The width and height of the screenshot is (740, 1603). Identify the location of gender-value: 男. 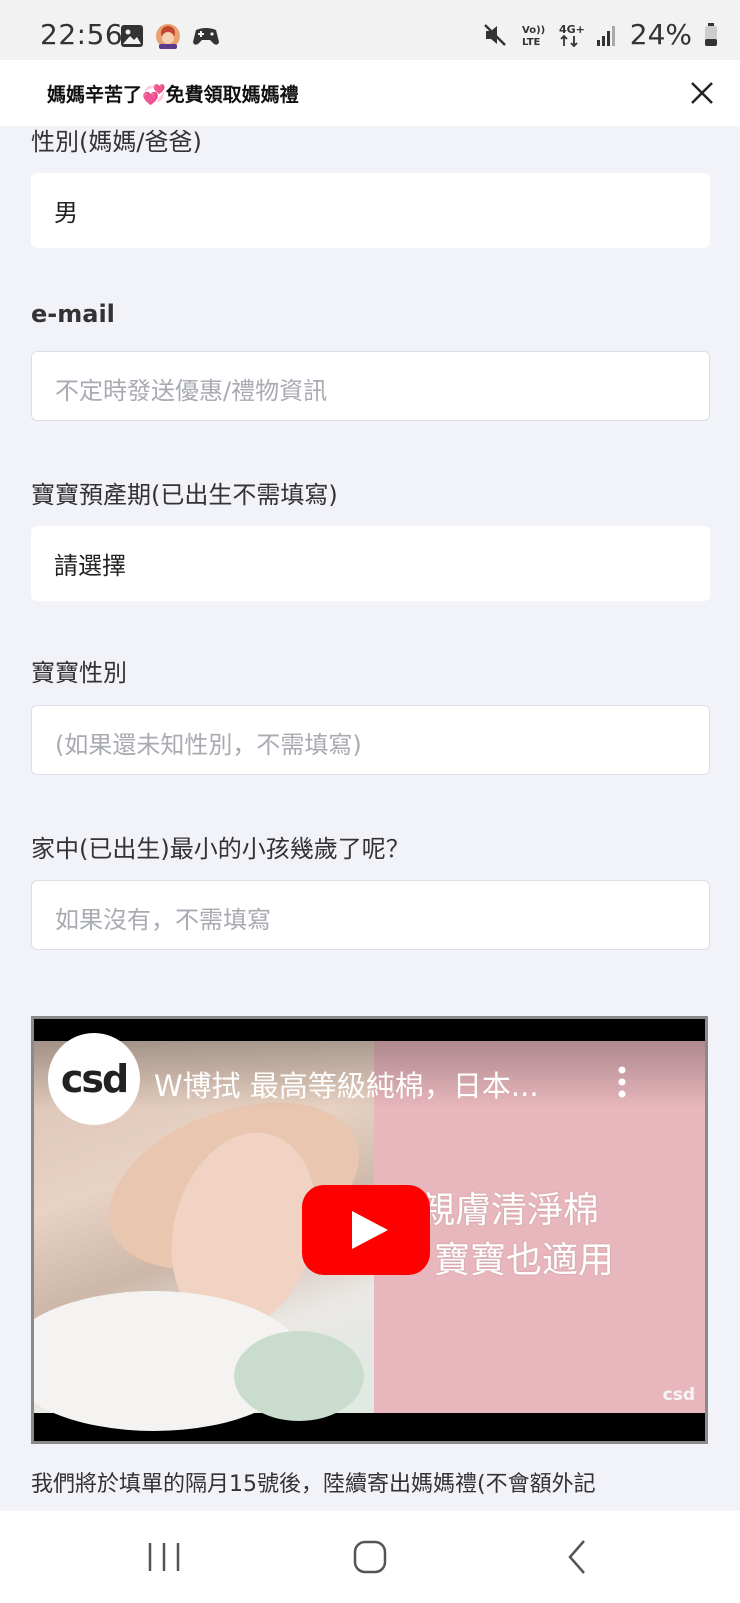
(66, 213).